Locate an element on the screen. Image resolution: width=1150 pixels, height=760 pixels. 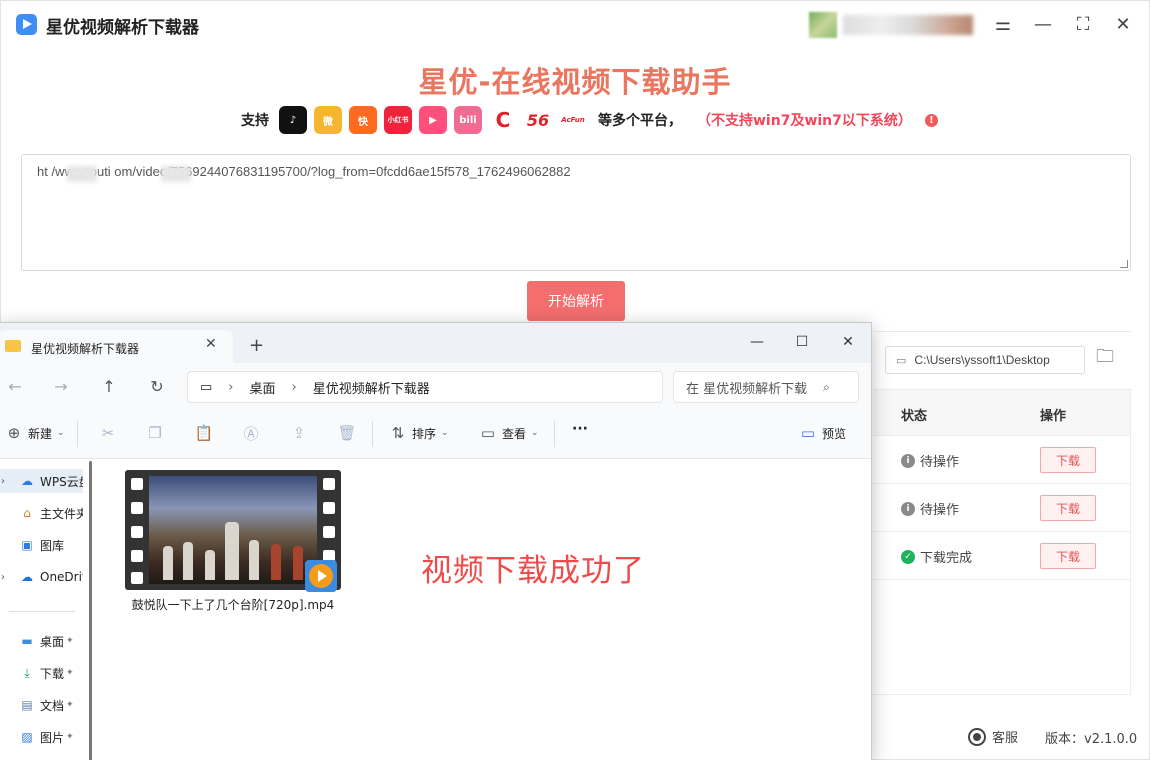
open-folder-icon: 🗀 is located at coordinates (1105, 358).